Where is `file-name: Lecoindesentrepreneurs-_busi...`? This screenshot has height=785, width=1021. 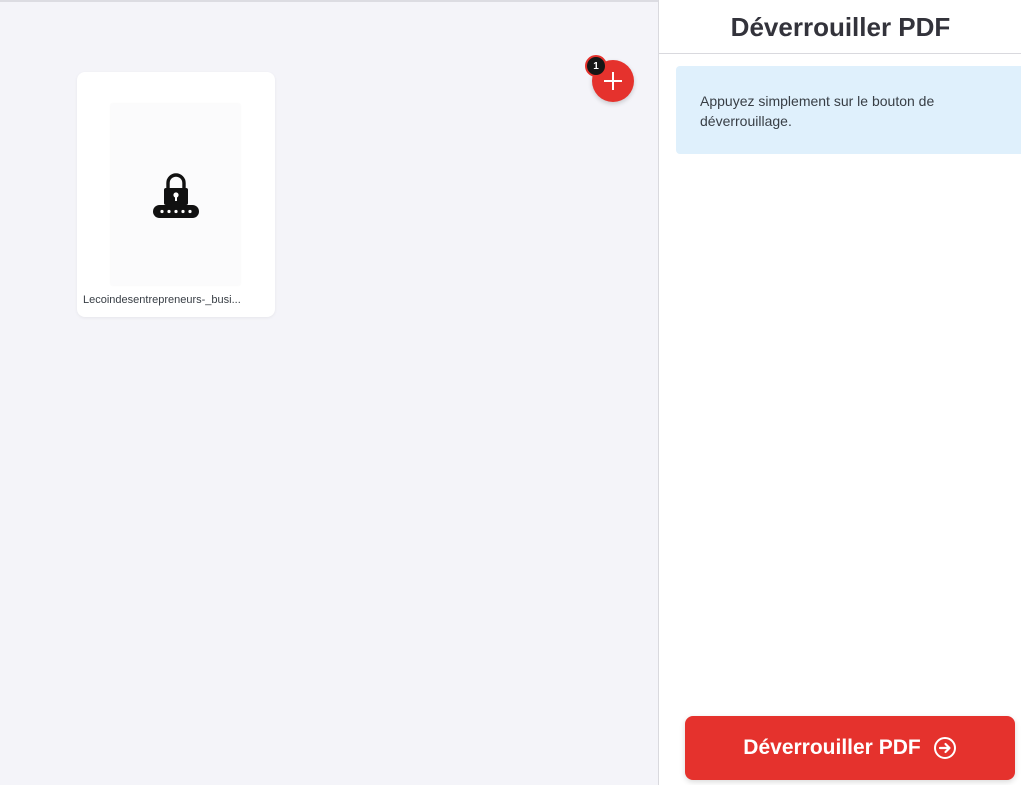 file-name: Lecoindesentrepreneurs-_busi... is located at coordinates (162, 300).